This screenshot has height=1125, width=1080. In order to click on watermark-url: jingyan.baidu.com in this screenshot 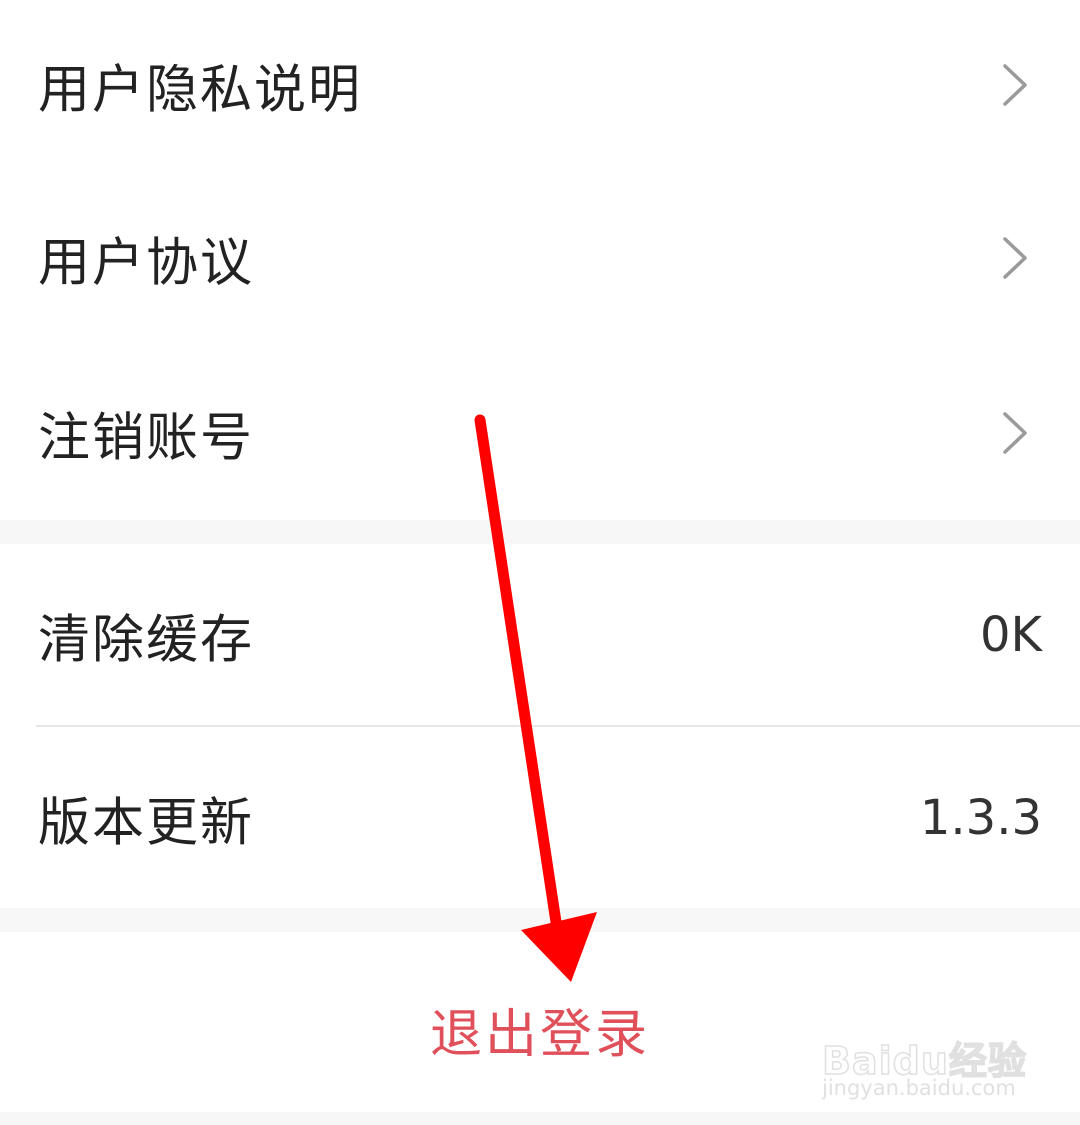, I will do `click(919, 1088)`.